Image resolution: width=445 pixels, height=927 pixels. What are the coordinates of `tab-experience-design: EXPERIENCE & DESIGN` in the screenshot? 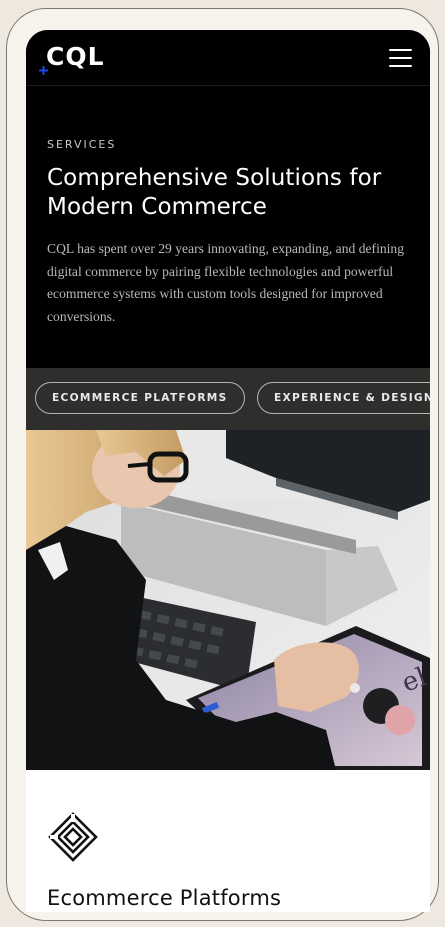 It's located at (343, 398).